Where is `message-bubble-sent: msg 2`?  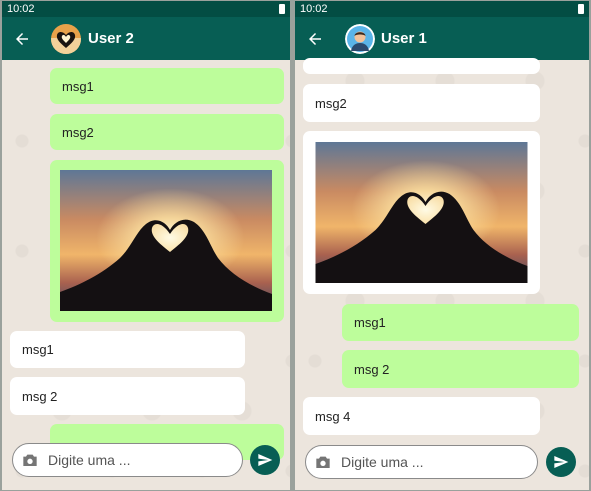
message-bubble-sent: msg 2 is located at coordinates (460, 369).